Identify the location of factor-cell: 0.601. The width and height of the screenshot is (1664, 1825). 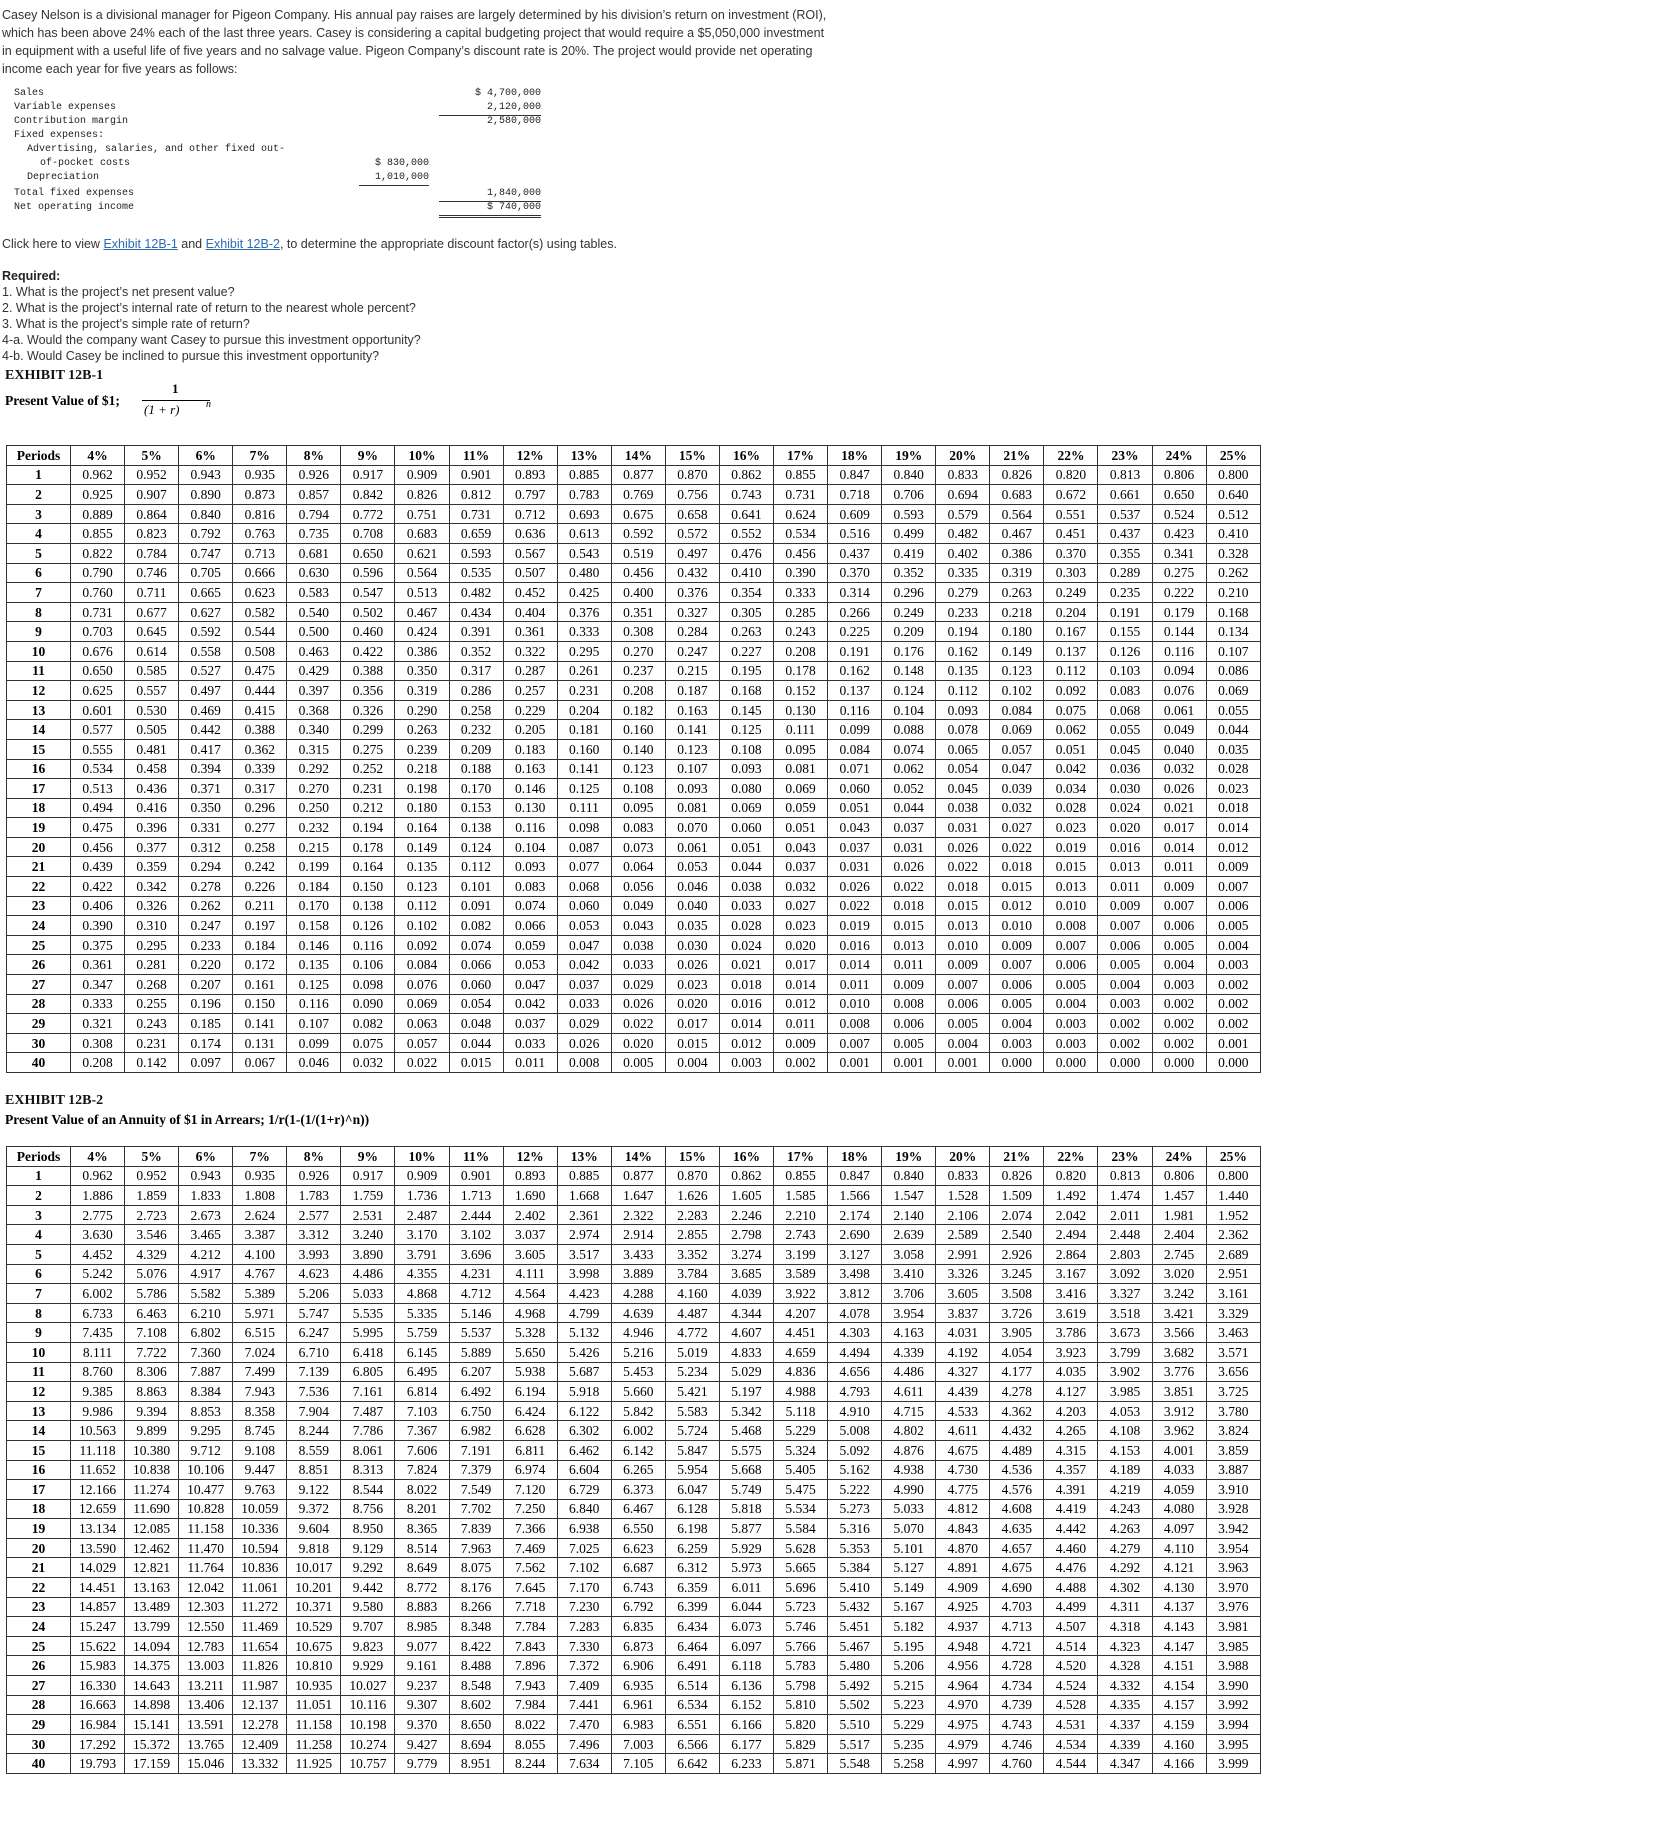
(97, 710).